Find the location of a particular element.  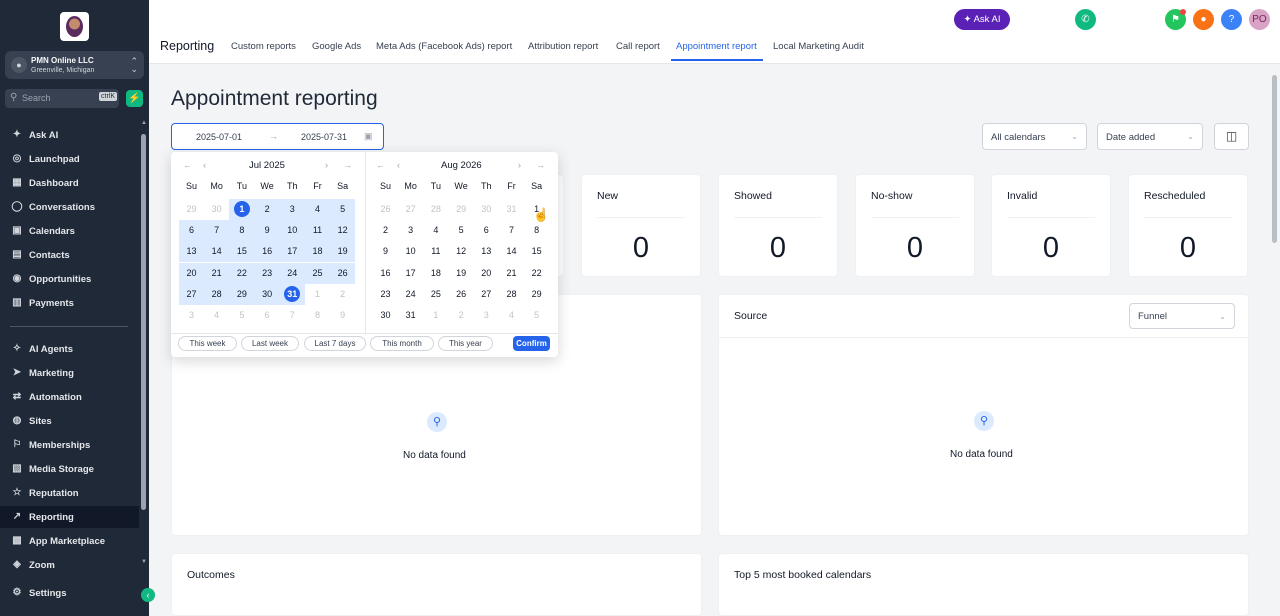

calendar-day: 16 is located at coordinates (385, 273).